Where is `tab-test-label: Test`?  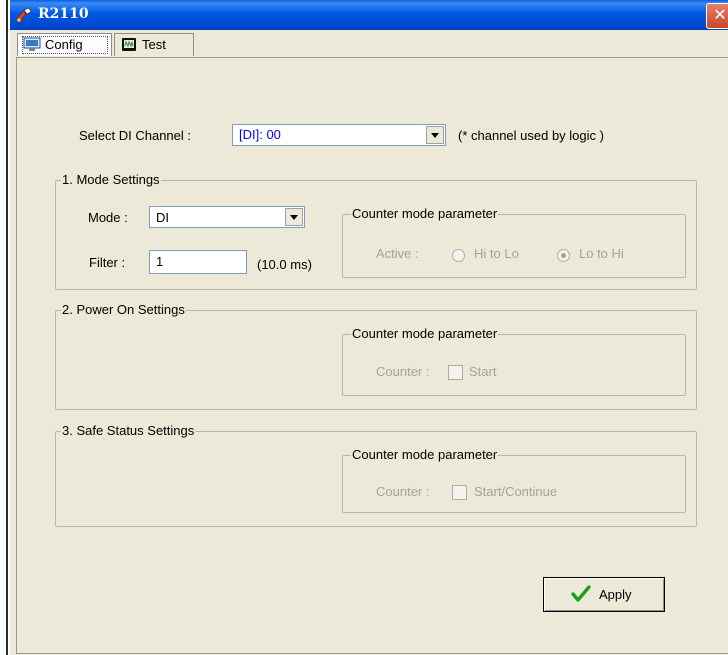 tab-test-label: Test is located at coordinates (154, 44).